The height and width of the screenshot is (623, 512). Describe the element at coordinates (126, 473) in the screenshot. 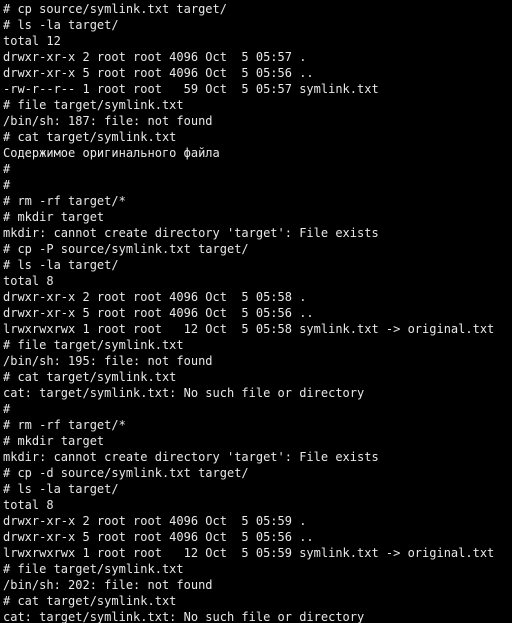

I see `terminal-line: # cp -d source/symlink.txt target/` at that location.